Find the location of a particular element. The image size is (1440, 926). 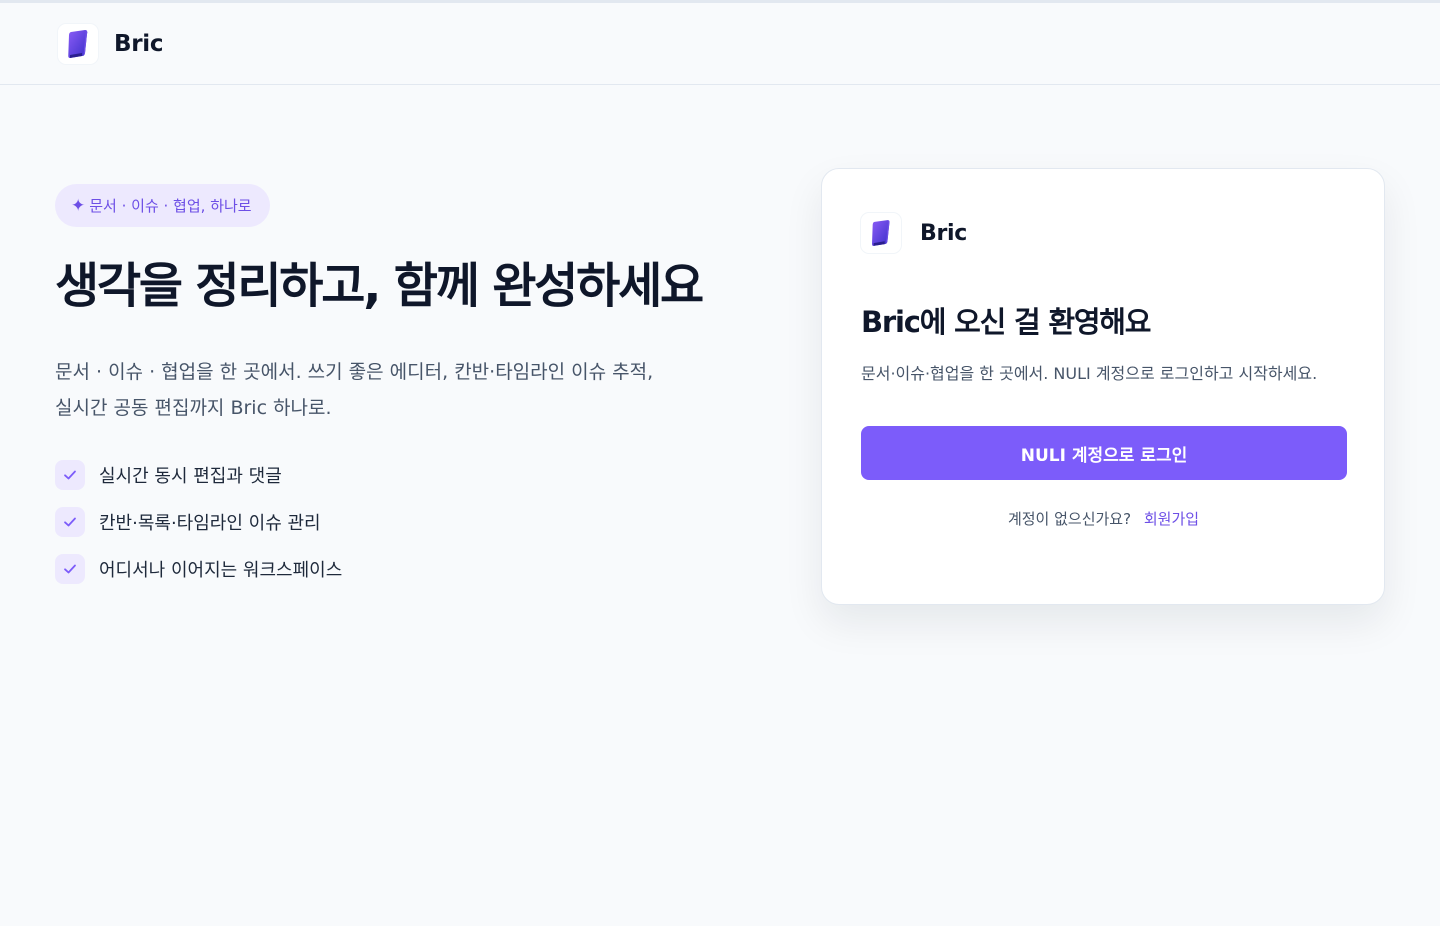

tagline-badge: ✦ 문서 · 이슈 · 협업, 하나로 is located at coordinates (162, 205).